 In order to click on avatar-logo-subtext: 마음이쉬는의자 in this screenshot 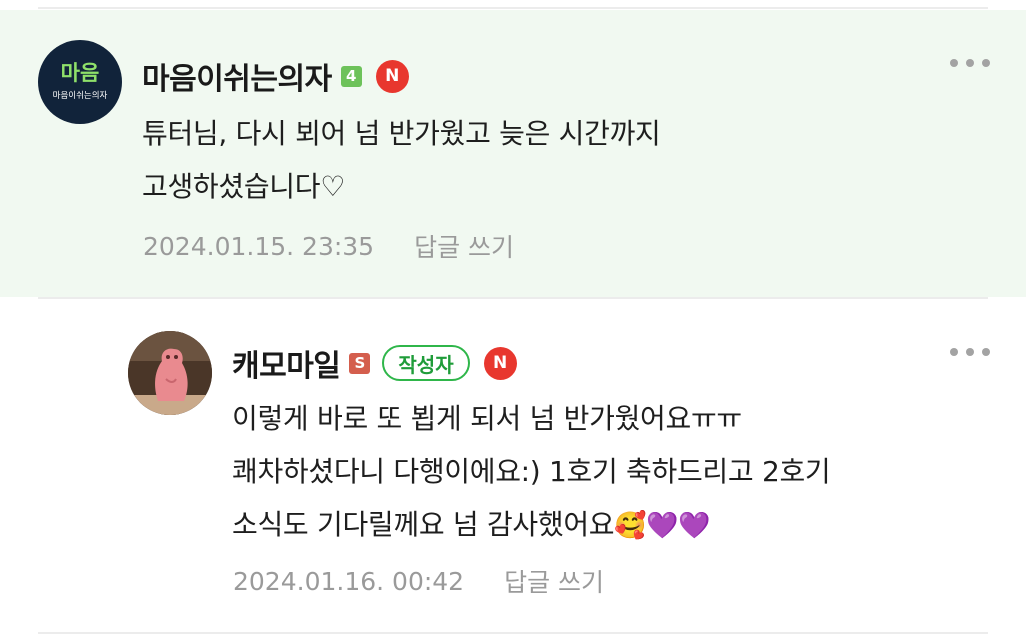, I will do `click(80, 96)`.